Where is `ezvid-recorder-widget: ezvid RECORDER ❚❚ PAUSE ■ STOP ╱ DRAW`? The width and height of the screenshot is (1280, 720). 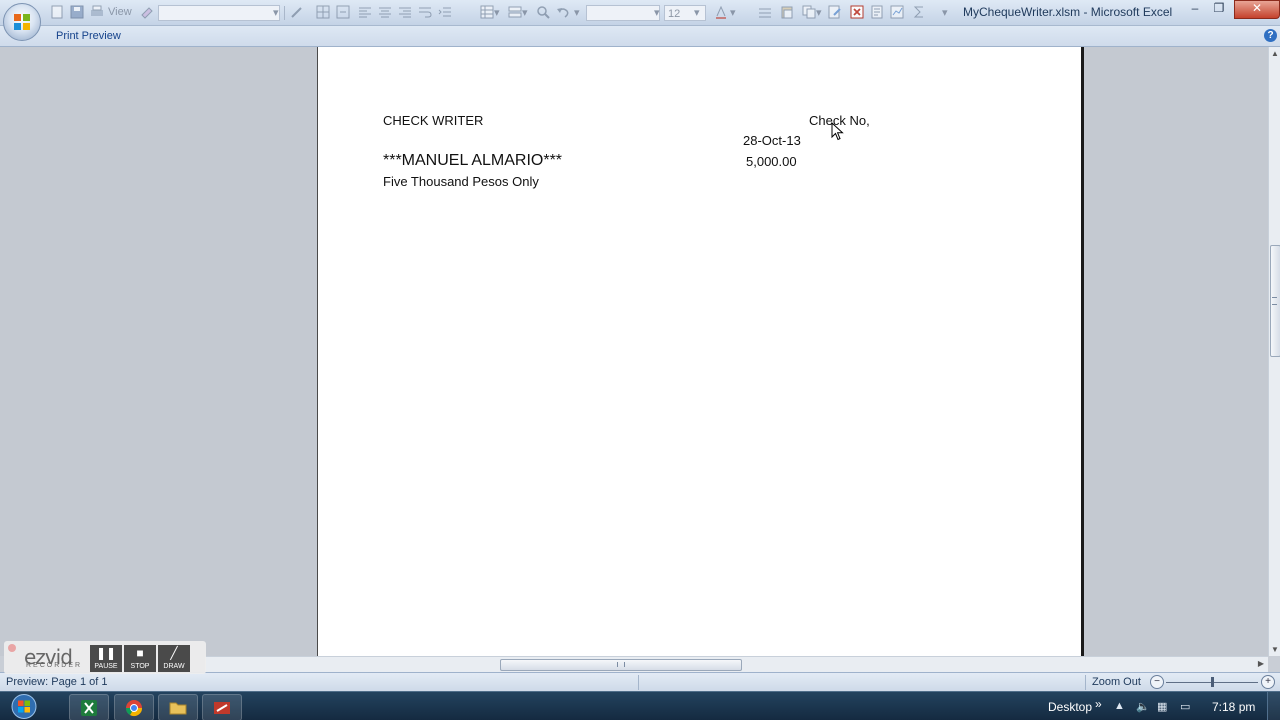
ezvid-recorder-widget: ezvid RECORDER ❚❚ PAUSE ■ STOP ╱ DRAW is located at coordinates (105, 657).